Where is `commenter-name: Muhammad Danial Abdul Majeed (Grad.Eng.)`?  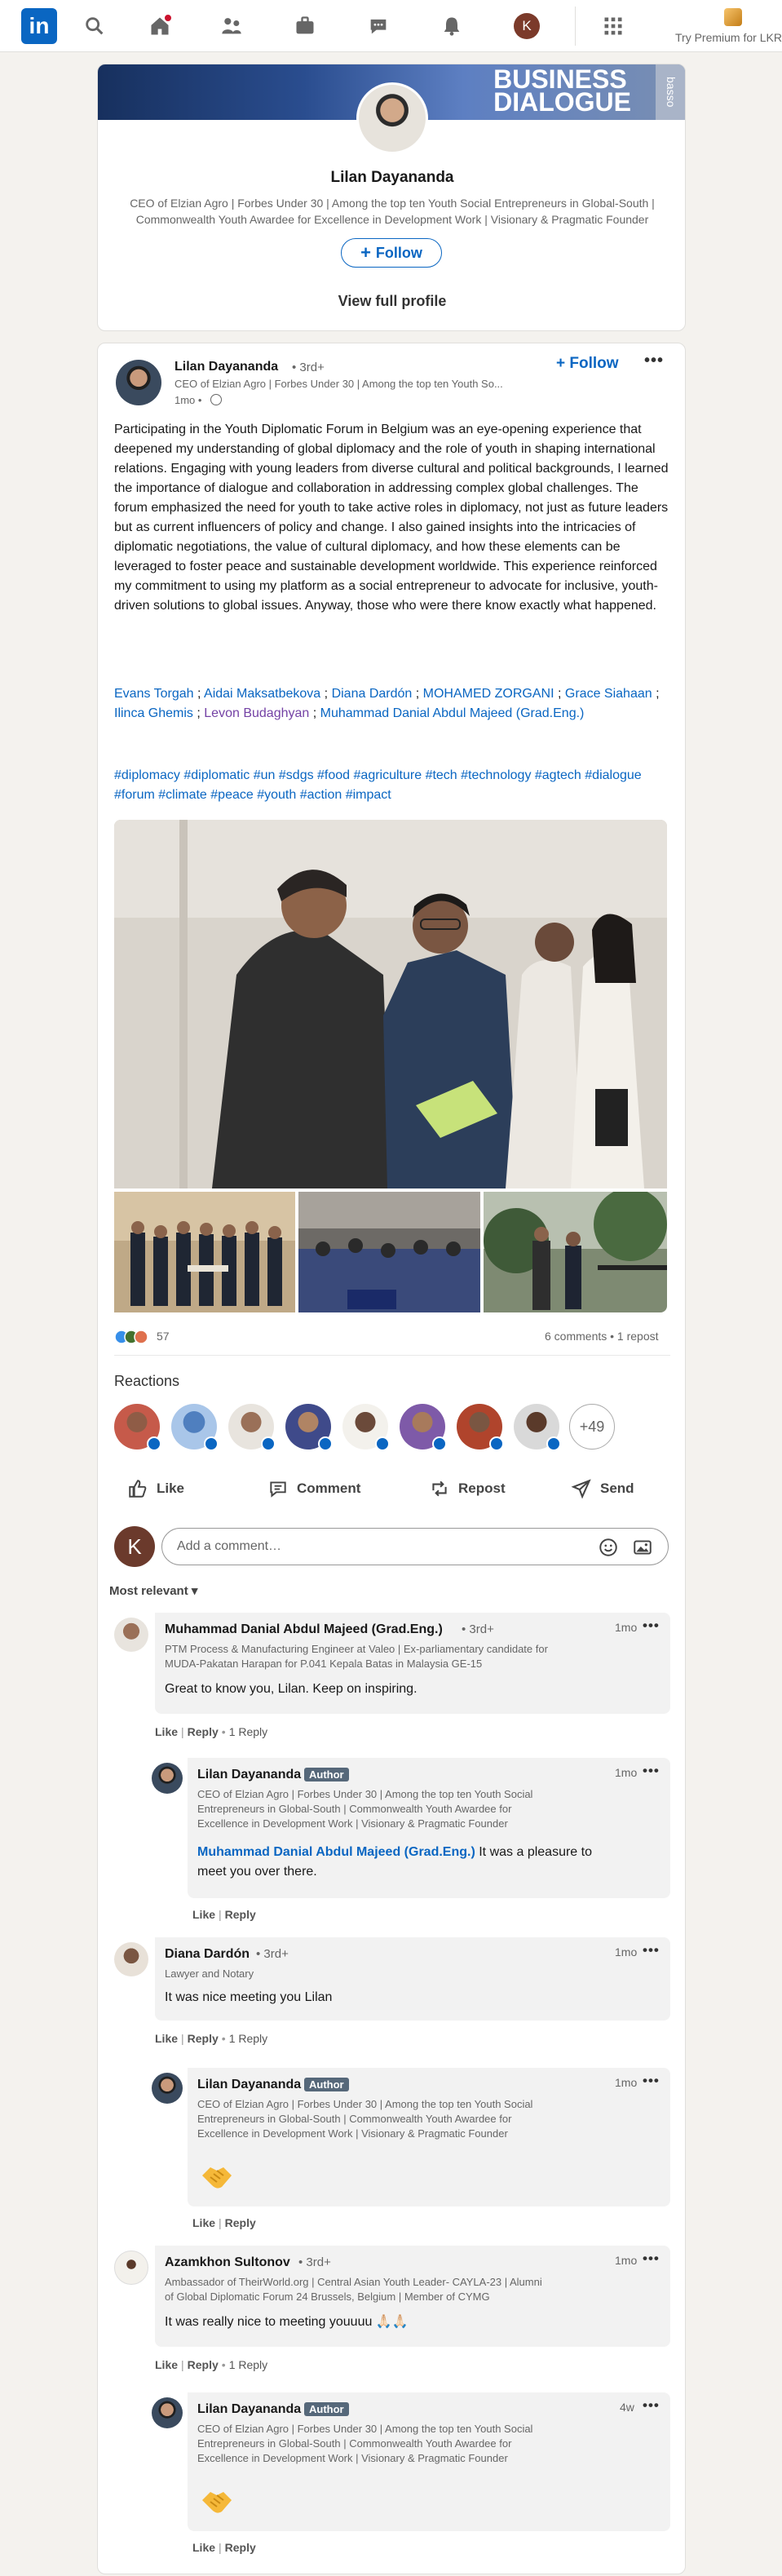 commenter-name: Muhammad Danial Abdul Majeed (Grad.Eng.) is located at coordinates (304, 1629).